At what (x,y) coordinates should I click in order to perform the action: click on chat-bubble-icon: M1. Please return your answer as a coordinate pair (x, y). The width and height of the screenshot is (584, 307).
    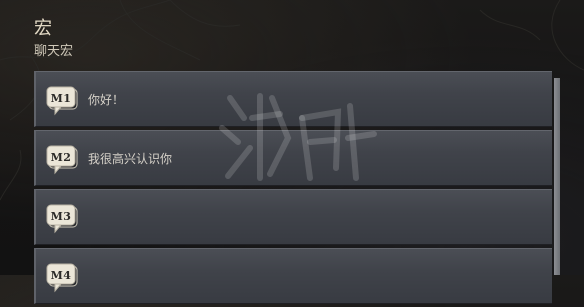
    Looking at the image, I should click on (62, 101).